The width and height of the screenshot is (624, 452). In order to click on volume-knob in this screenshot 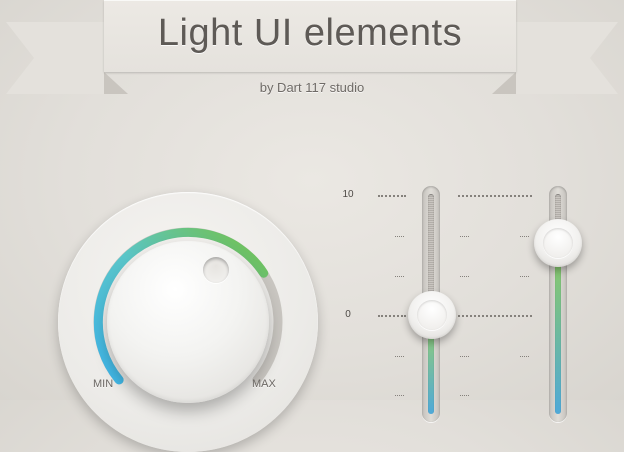, I will do `click(188, 322)`.